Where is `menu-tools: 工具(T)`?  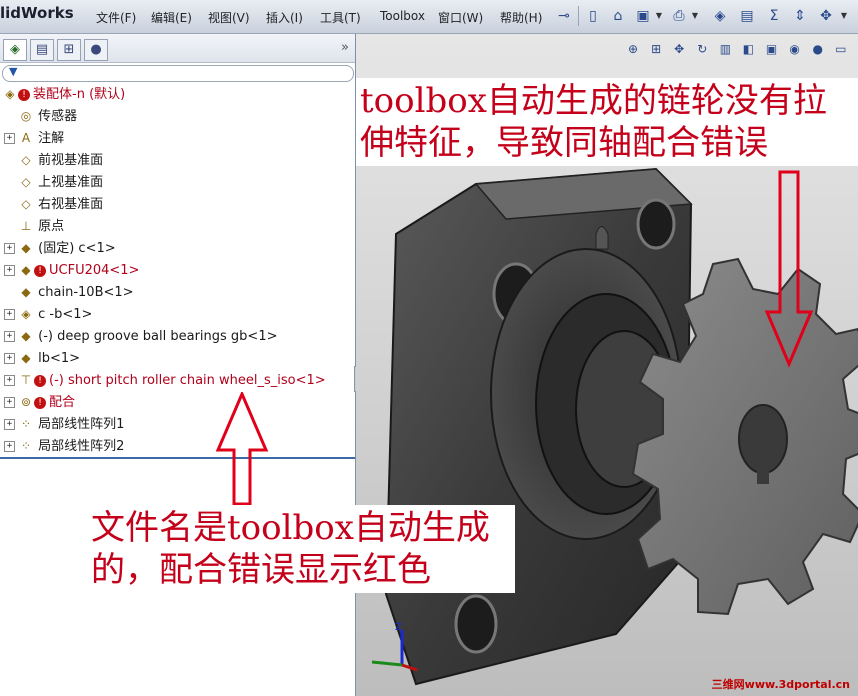
menu-tools: 工具(T) is located at coordinates (340, 17).